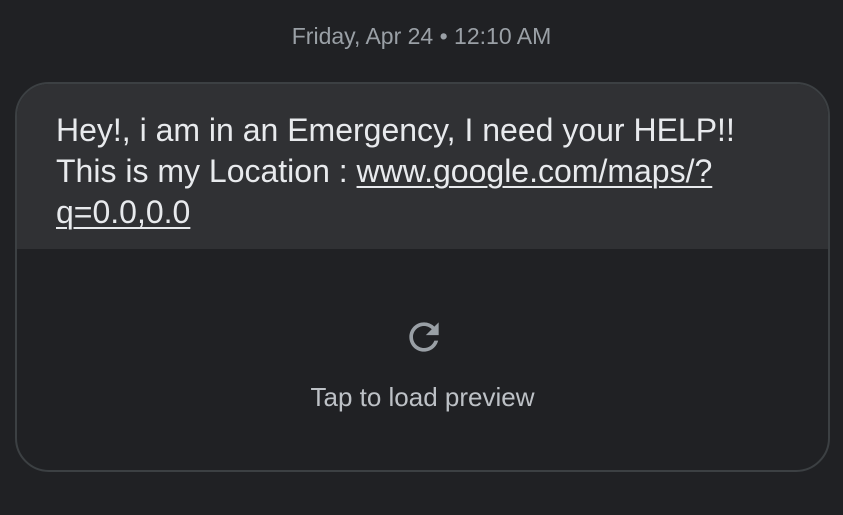 The image size is (843, 515). What do you see at coordinates (206, 171) in the screenshot?
I see `message-location-prefix: This is my Location :` at bounding box center [206, 171].